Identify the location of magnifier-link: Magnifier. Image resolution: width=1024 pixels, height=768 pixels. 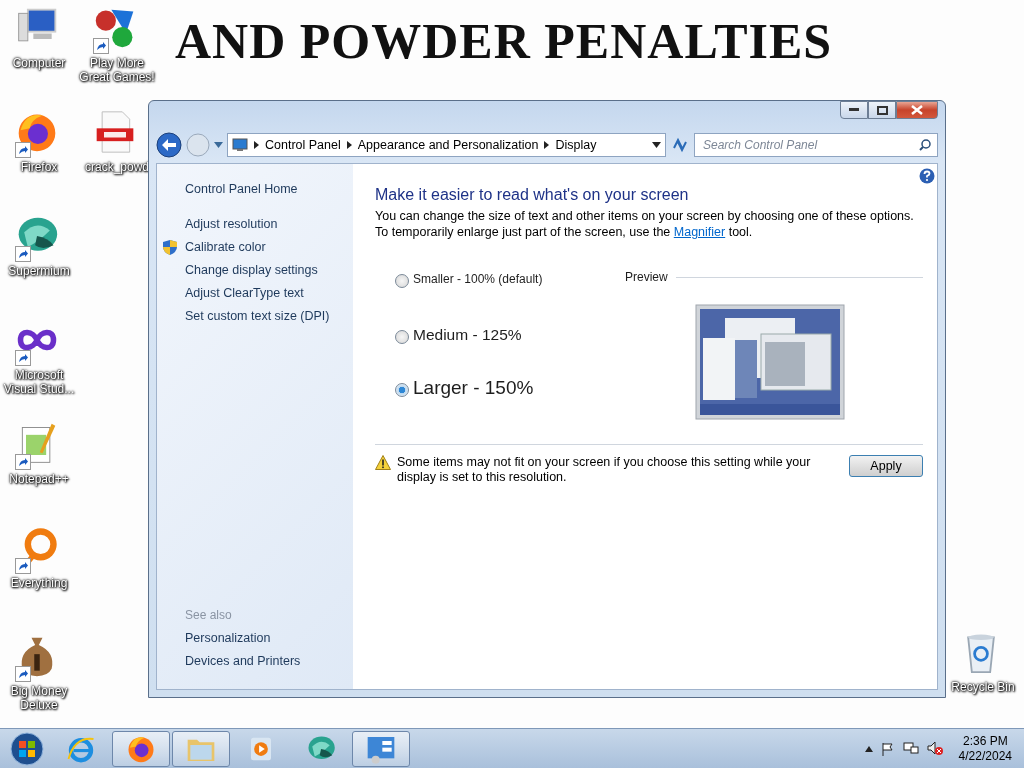
(699, 232).